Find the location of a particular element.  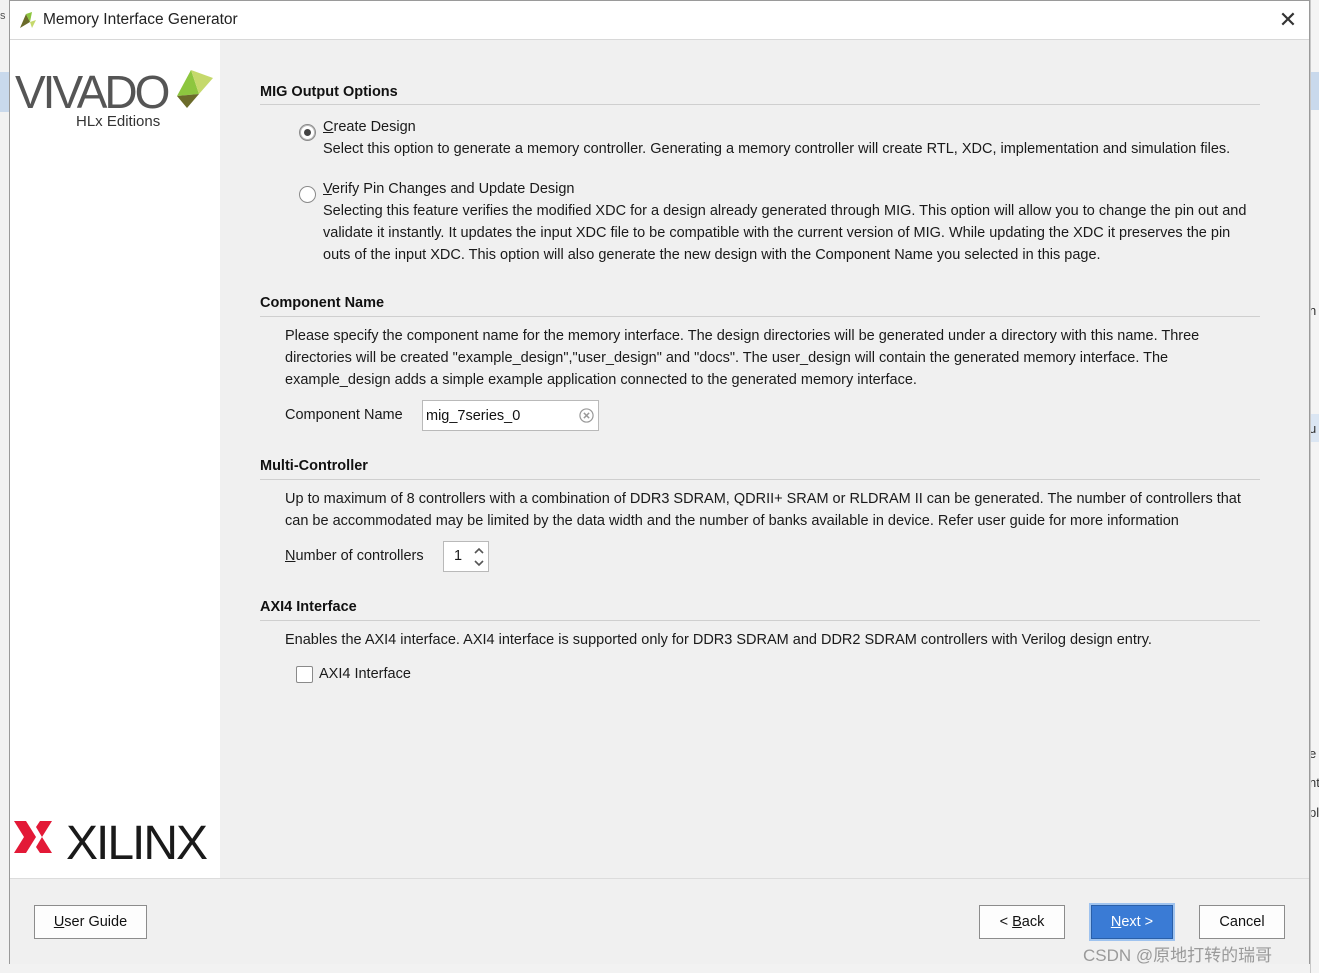

vivado-logo: VIVADO HLx Editions is located at coordinates (114, 98).